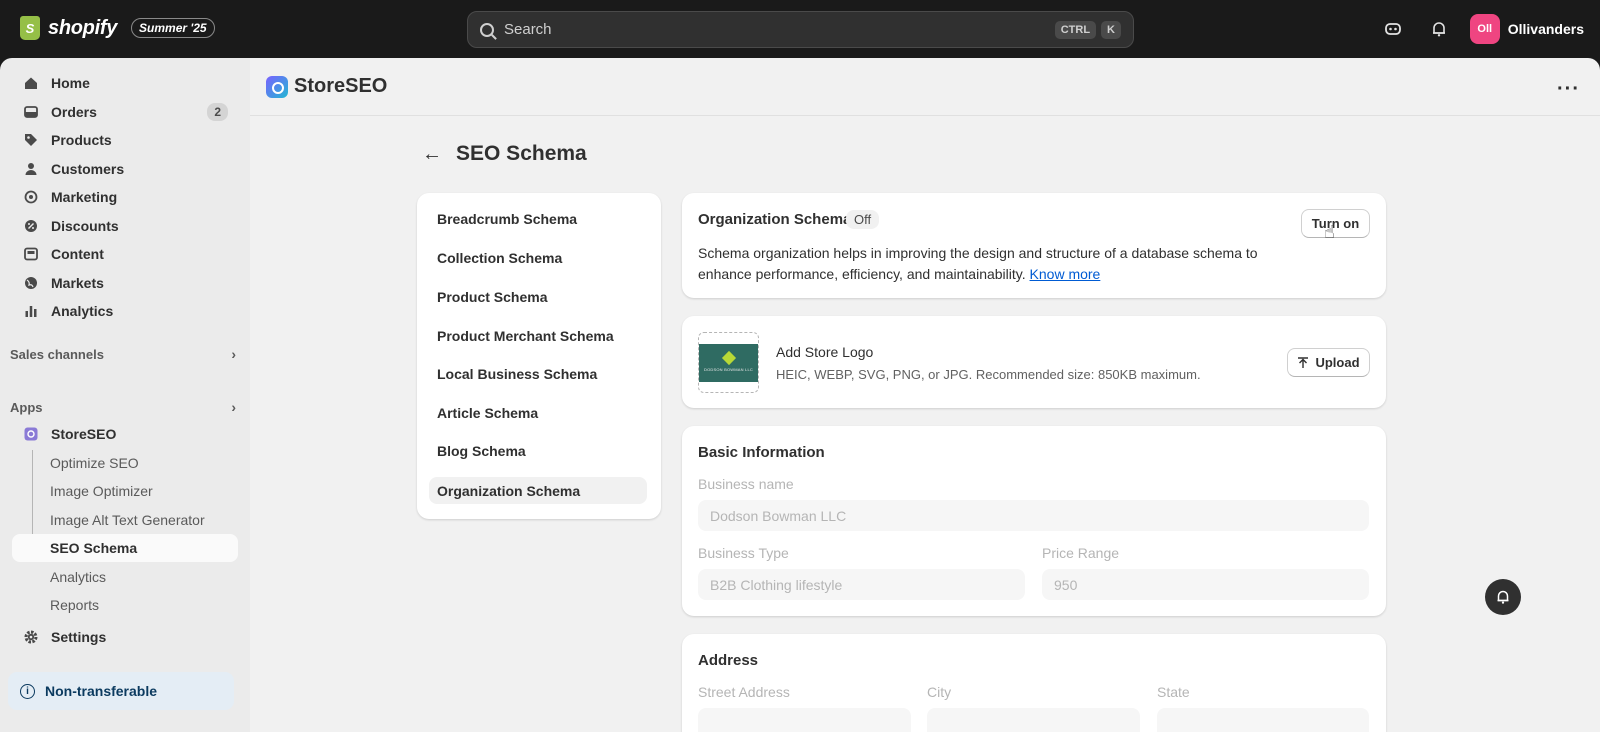  I want to click on shopify-logo: shopify Summer '25, so click(117, 28).